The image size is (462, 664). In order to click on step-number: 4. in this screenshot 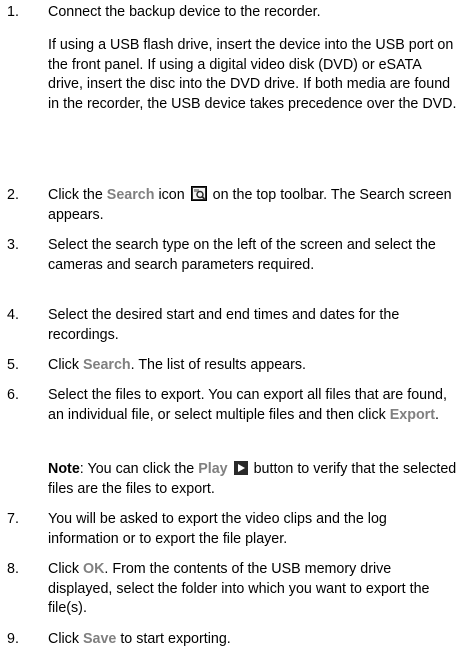, I will do `click(13, 315)`.